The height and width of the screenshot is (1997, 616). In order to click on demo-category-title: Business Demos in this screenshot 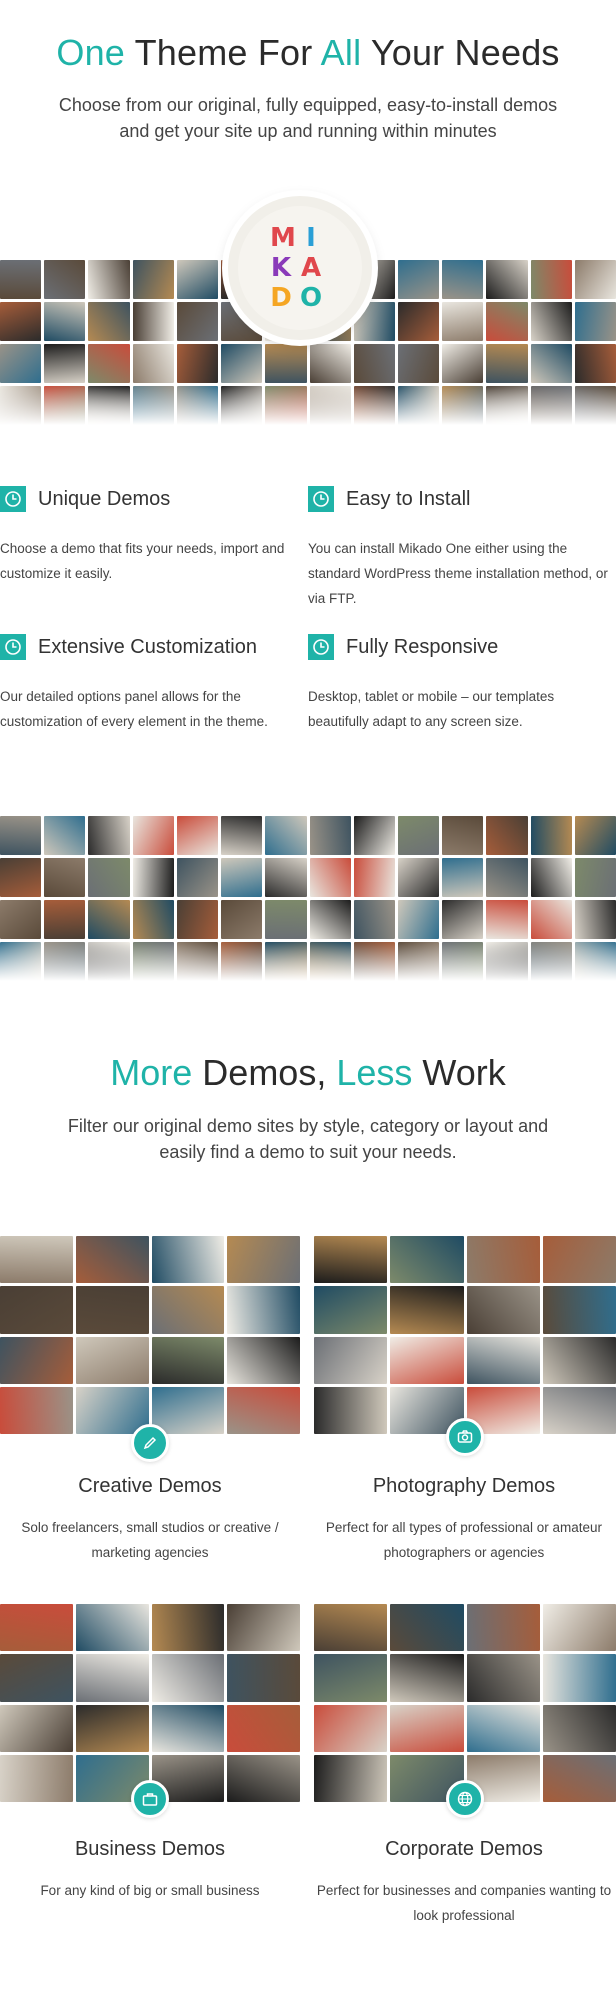, I will do `click(150, 1849)`.